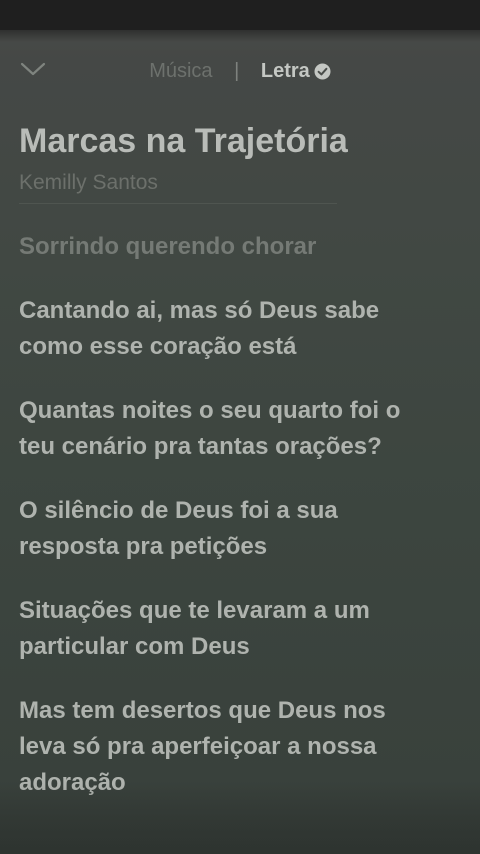 The width and height of the screenshot is (480, 854). I want to click on artist-name: Kemilly Santos, so click(88, 183).